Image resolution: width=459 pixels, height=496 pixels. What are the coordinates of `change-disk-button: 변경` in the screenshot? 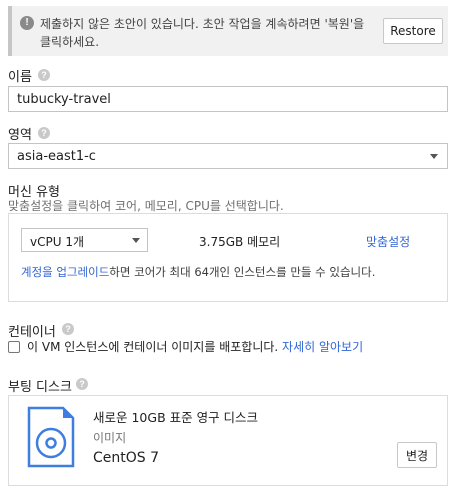 It's located at (417, 455).